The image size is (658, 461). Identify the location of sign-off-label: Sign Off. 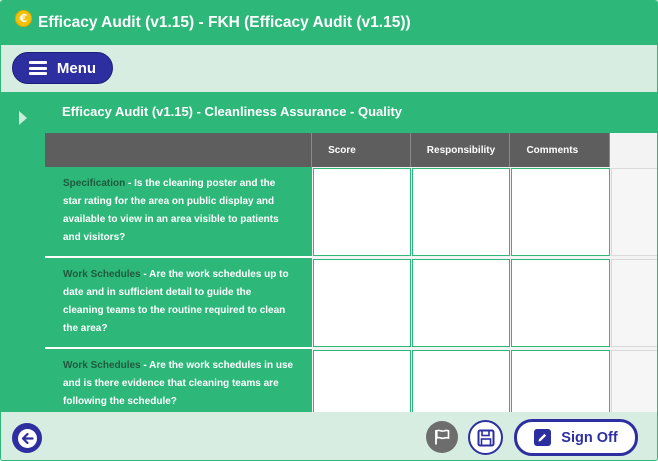
(589, 437).